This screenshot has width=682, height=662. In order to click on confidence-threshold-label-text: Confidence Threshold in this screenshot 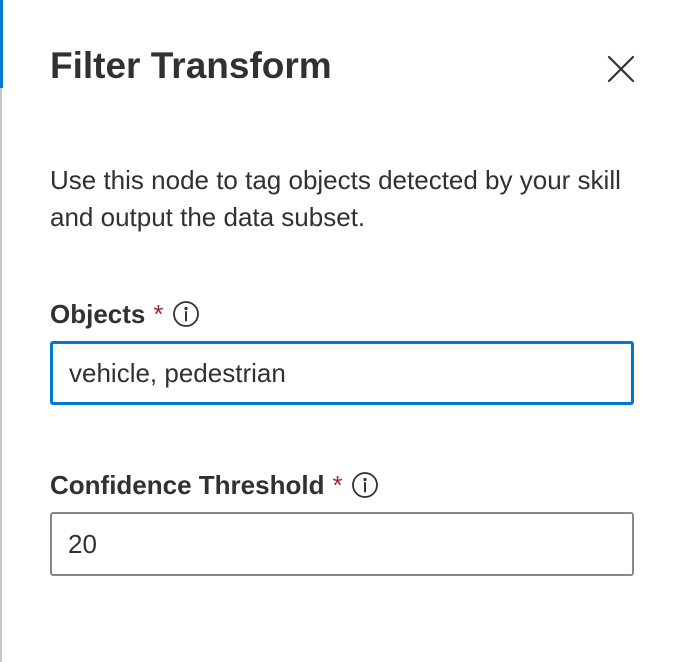, I will do `click(187, 485)`.